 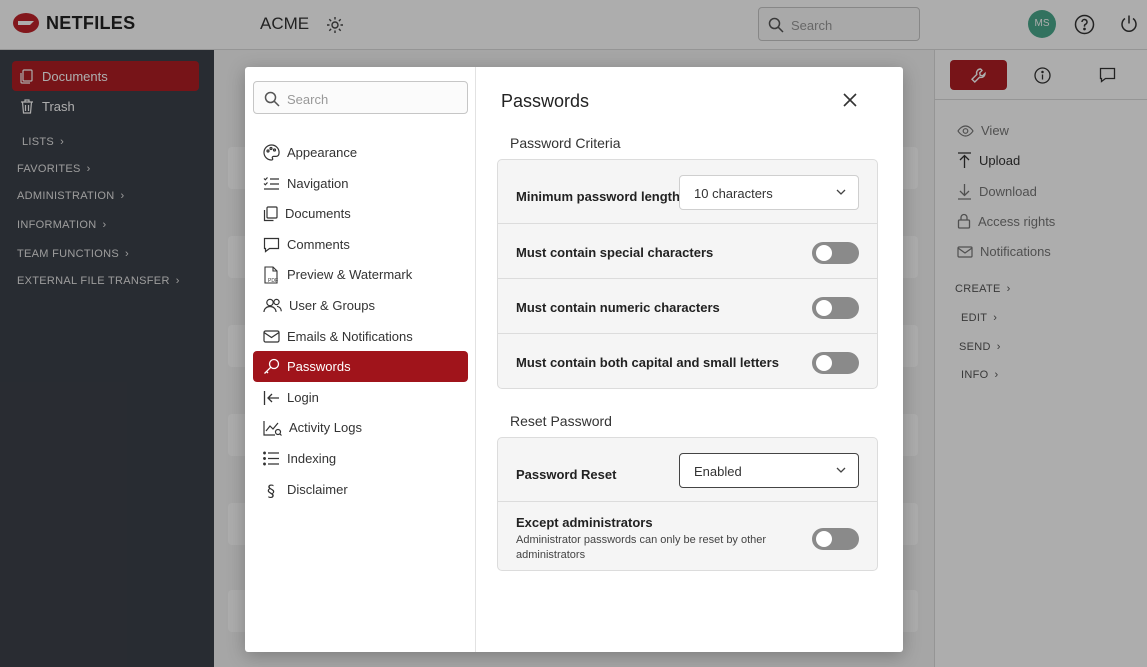 What do you see at coordinates (271, 336) in the screenshot?
I see `envelope-icon` at bounding box center [271, 336].